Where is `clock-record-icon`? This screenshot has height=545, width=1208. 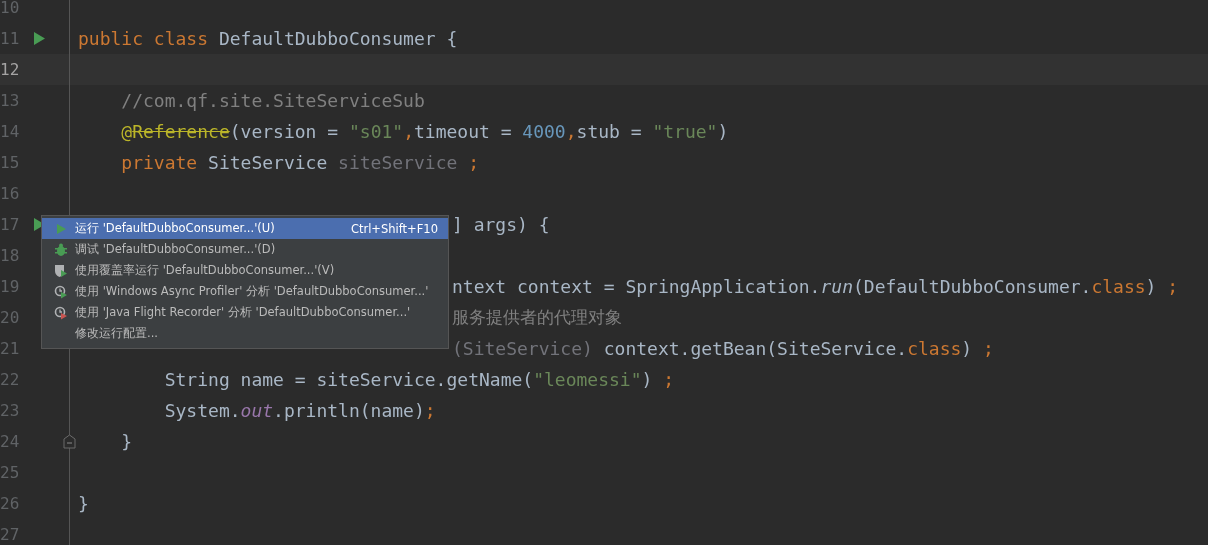
clock-record-icon is located at coordinates (61, 312).